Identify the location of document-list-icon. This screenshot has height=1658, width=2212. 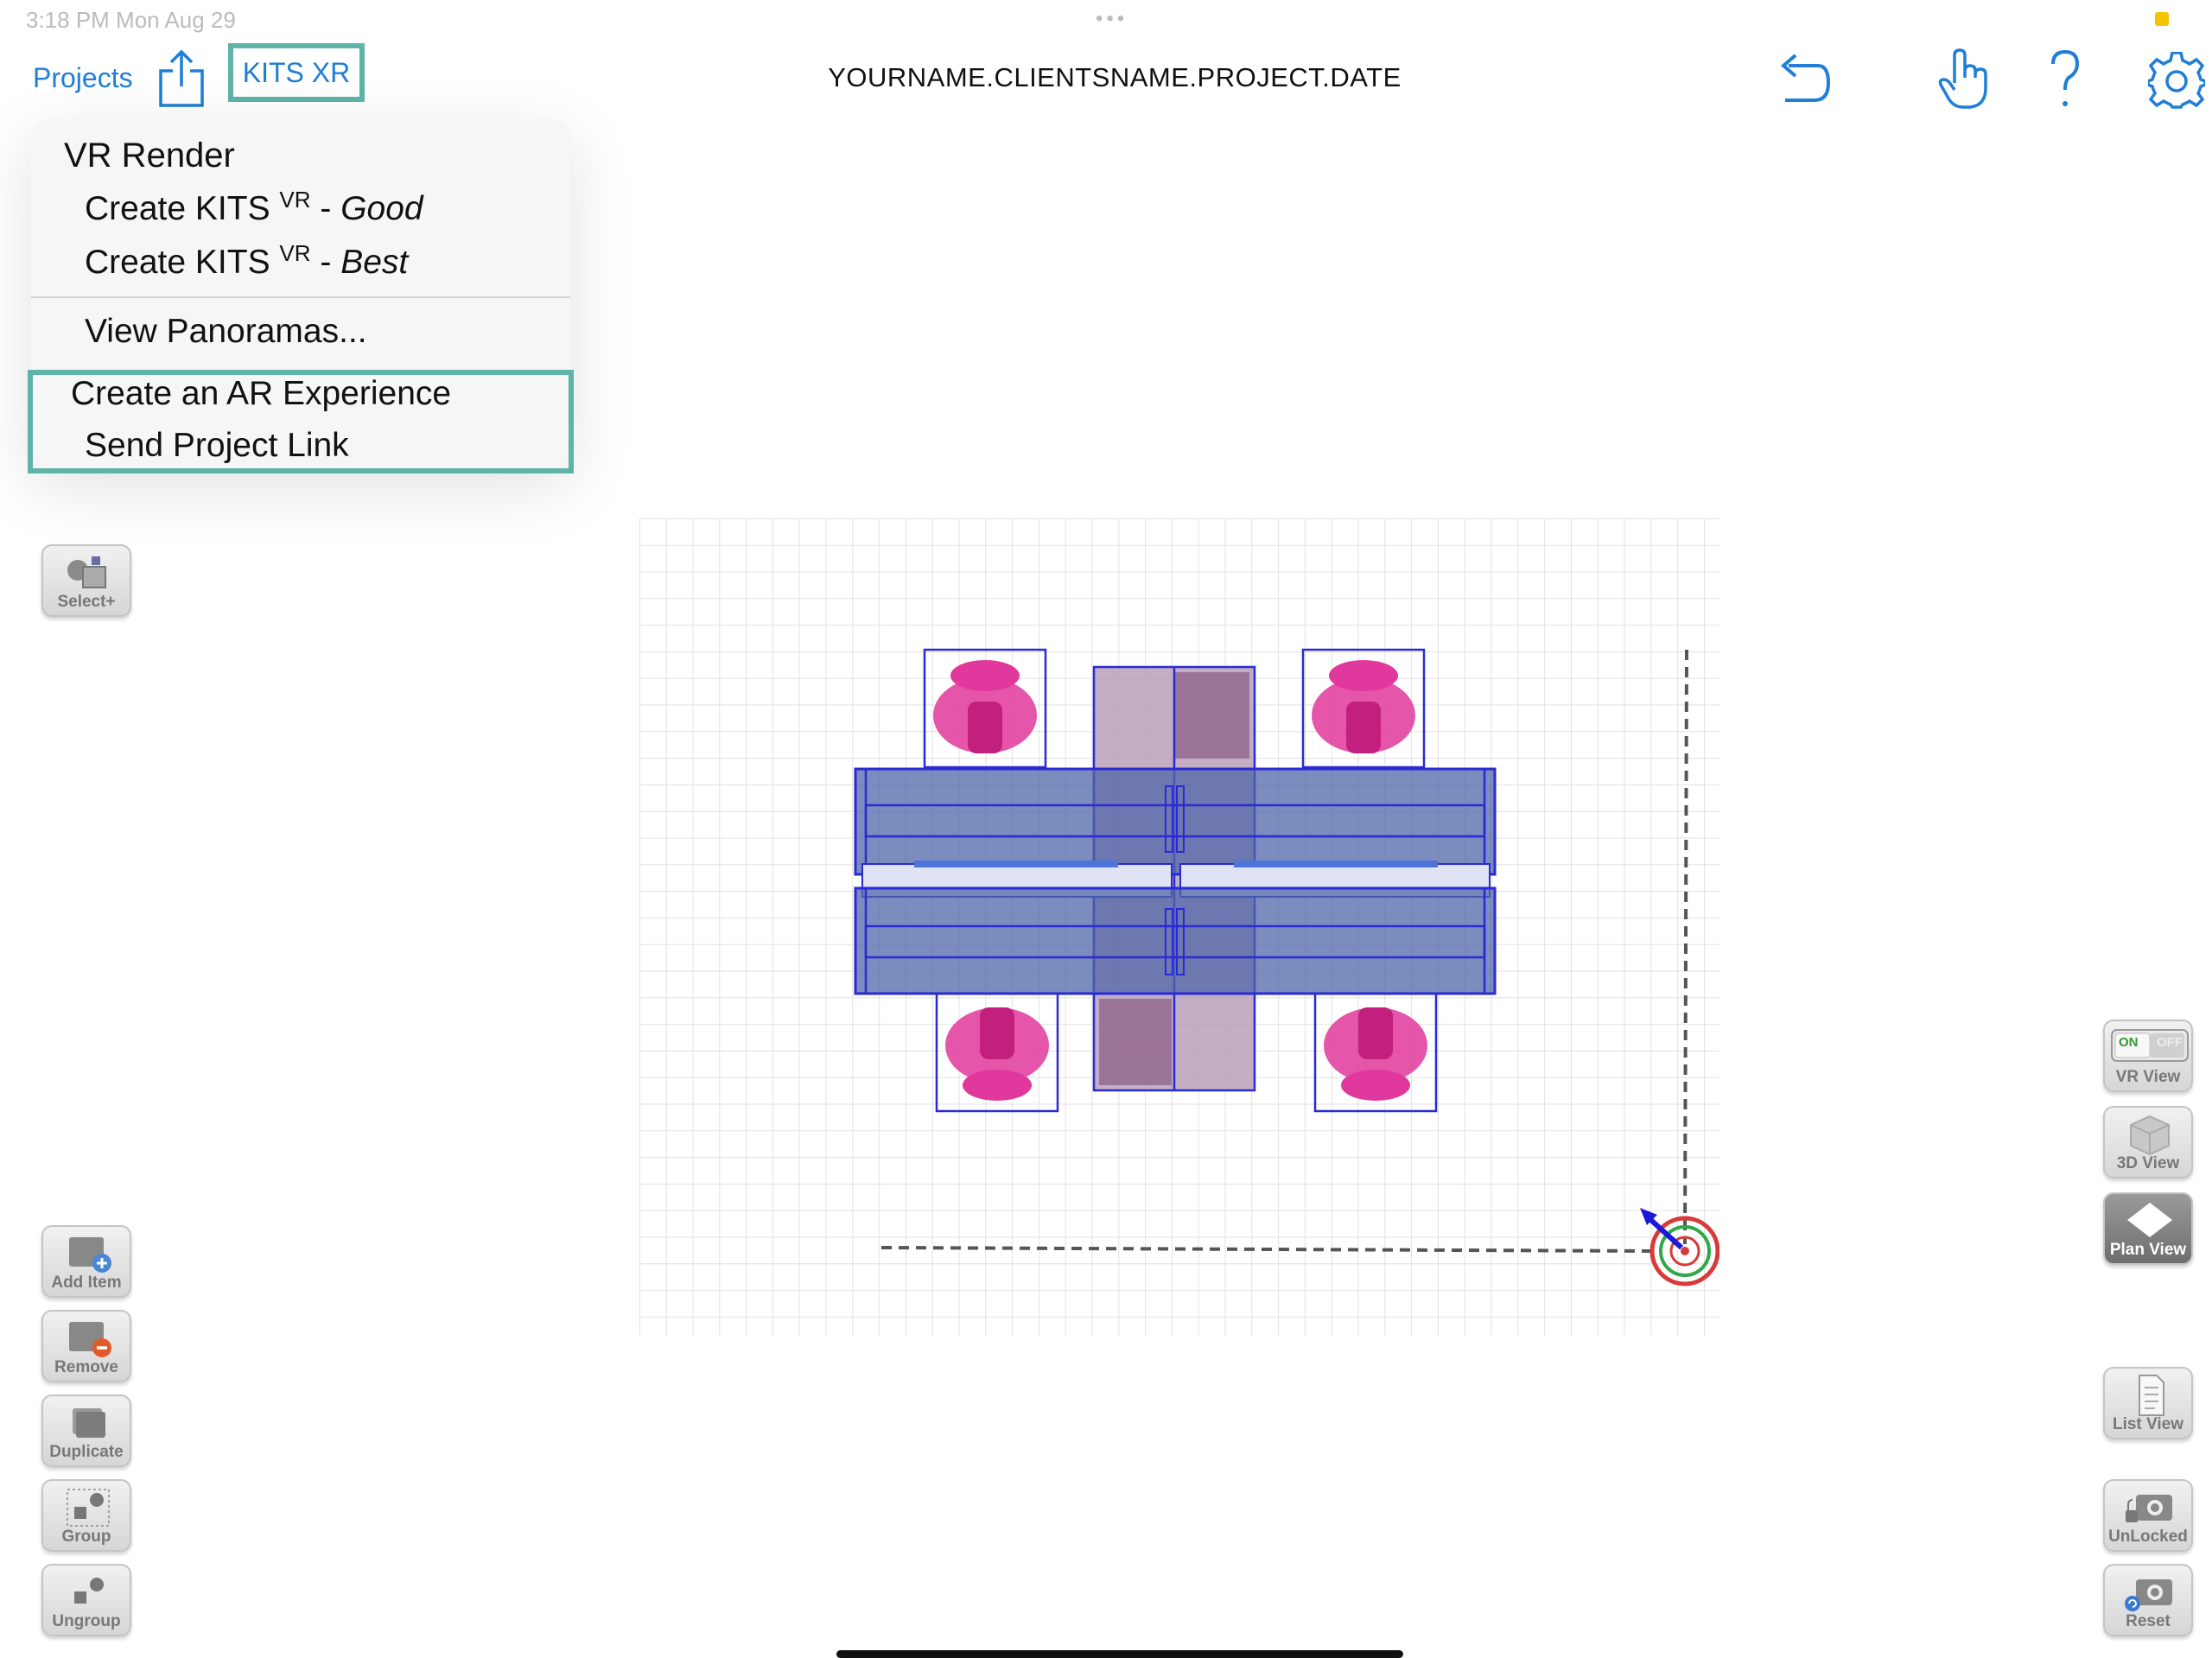
(2151, 1395).